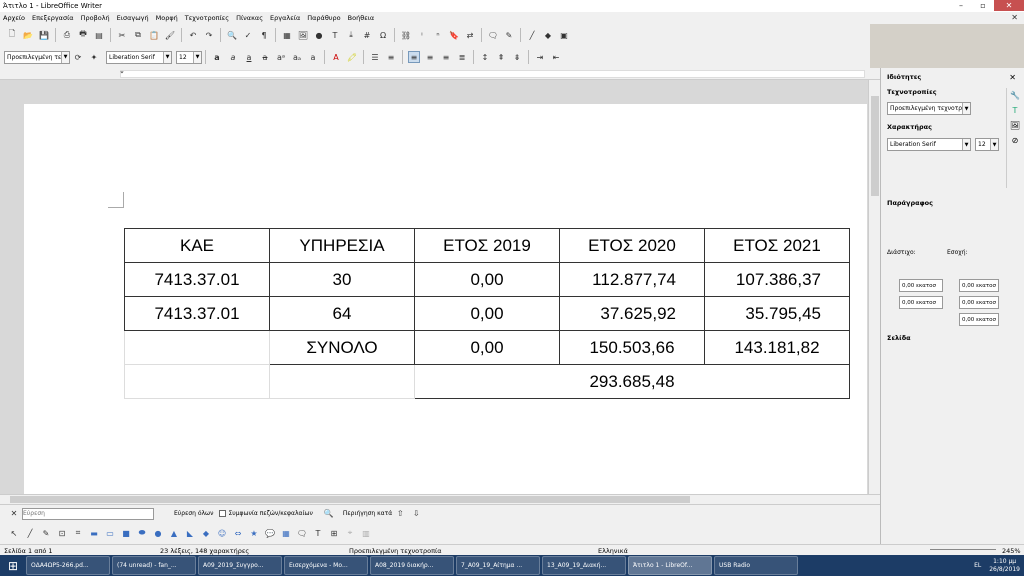 Image resolution: width=1024 pixels, height=576 pixels. Describe the element at coordinates (487, 347) in the screenshot. I see `total-cell: 0,00` at that location.